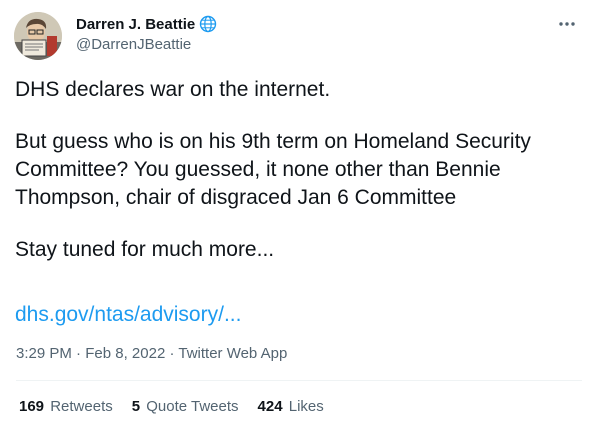  Describe the element at coordinates (173, 89) in the screenshot. I see `tweet-paragraph: DHS declares war on the internet.` at that location.